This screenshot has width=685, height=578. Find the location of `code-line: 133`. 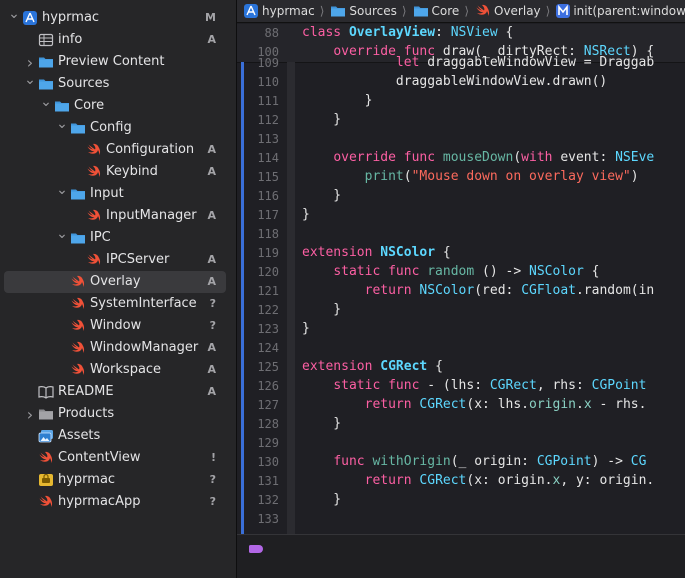

code-line: 133 is located at coordinates (461, 520).